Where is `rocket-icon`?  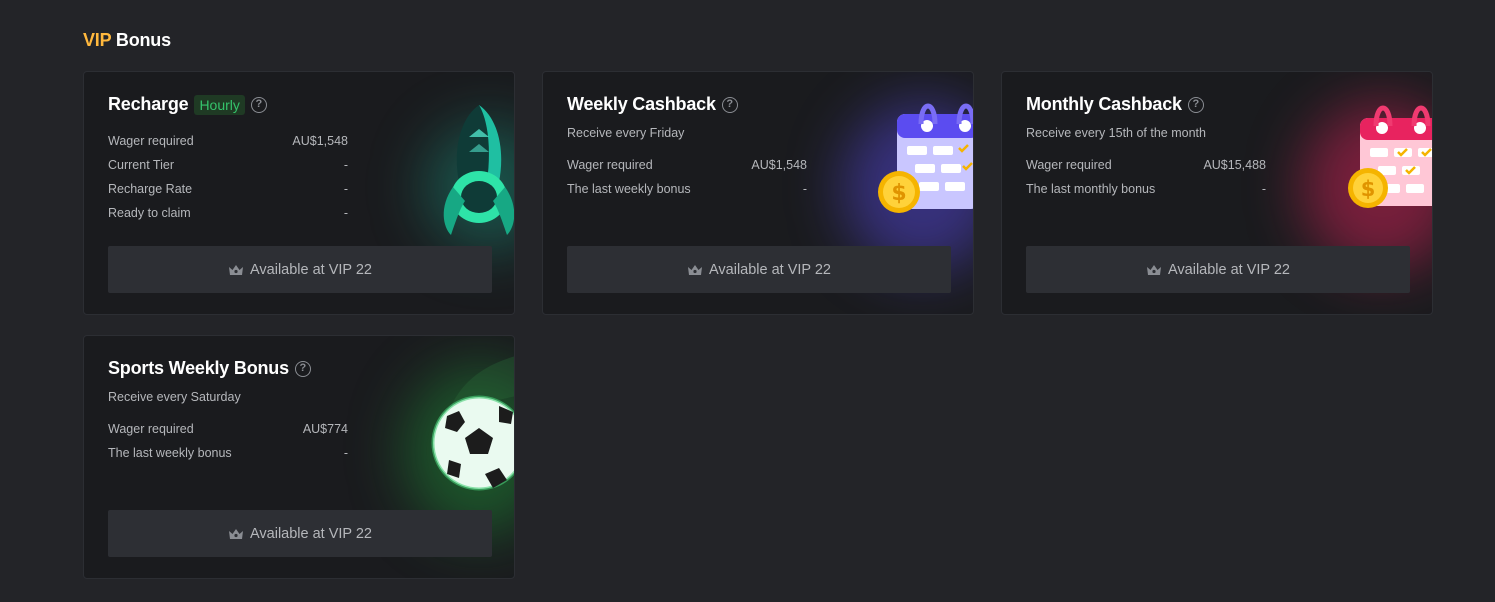
rocket-icon is located at coordinates (478, 170).